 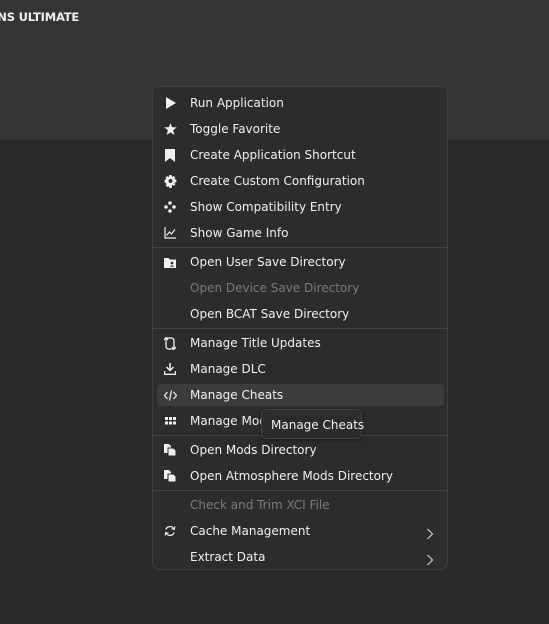 What do you see at coordinates (270, 314) in the screenshot?
I see `menu-item-label: Open BCAT Save Directory` at bounding box center [270, 314].